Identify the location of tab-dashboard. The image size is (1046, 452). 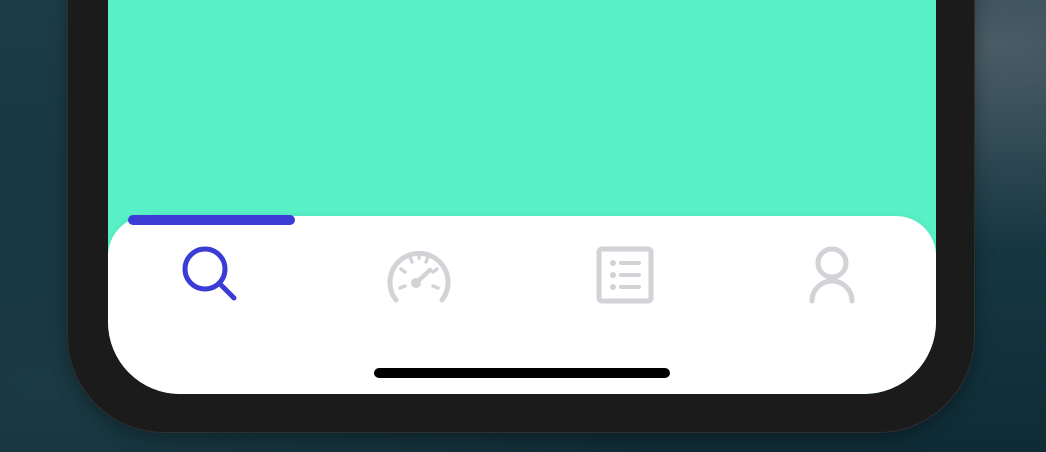
(419, 275).